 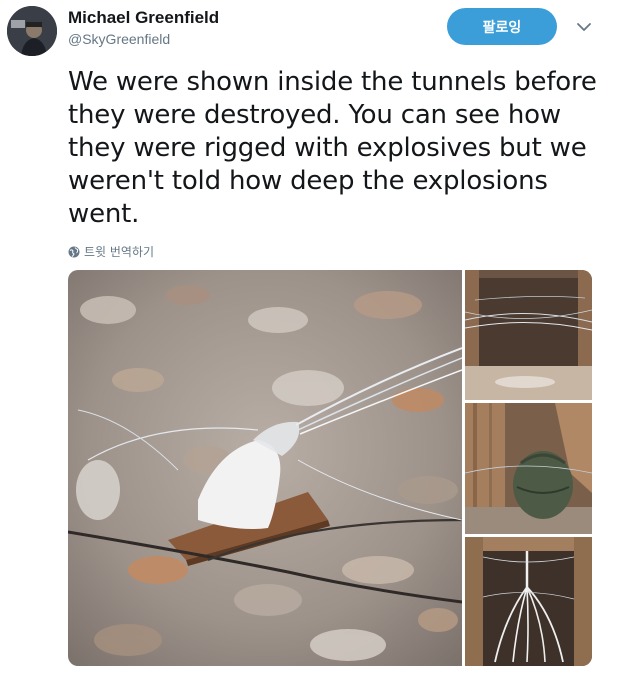 What do you see at coordinates (584, 27) in the screenshot?
I see `chevron-down-icon` at bounding box center [584, 27].